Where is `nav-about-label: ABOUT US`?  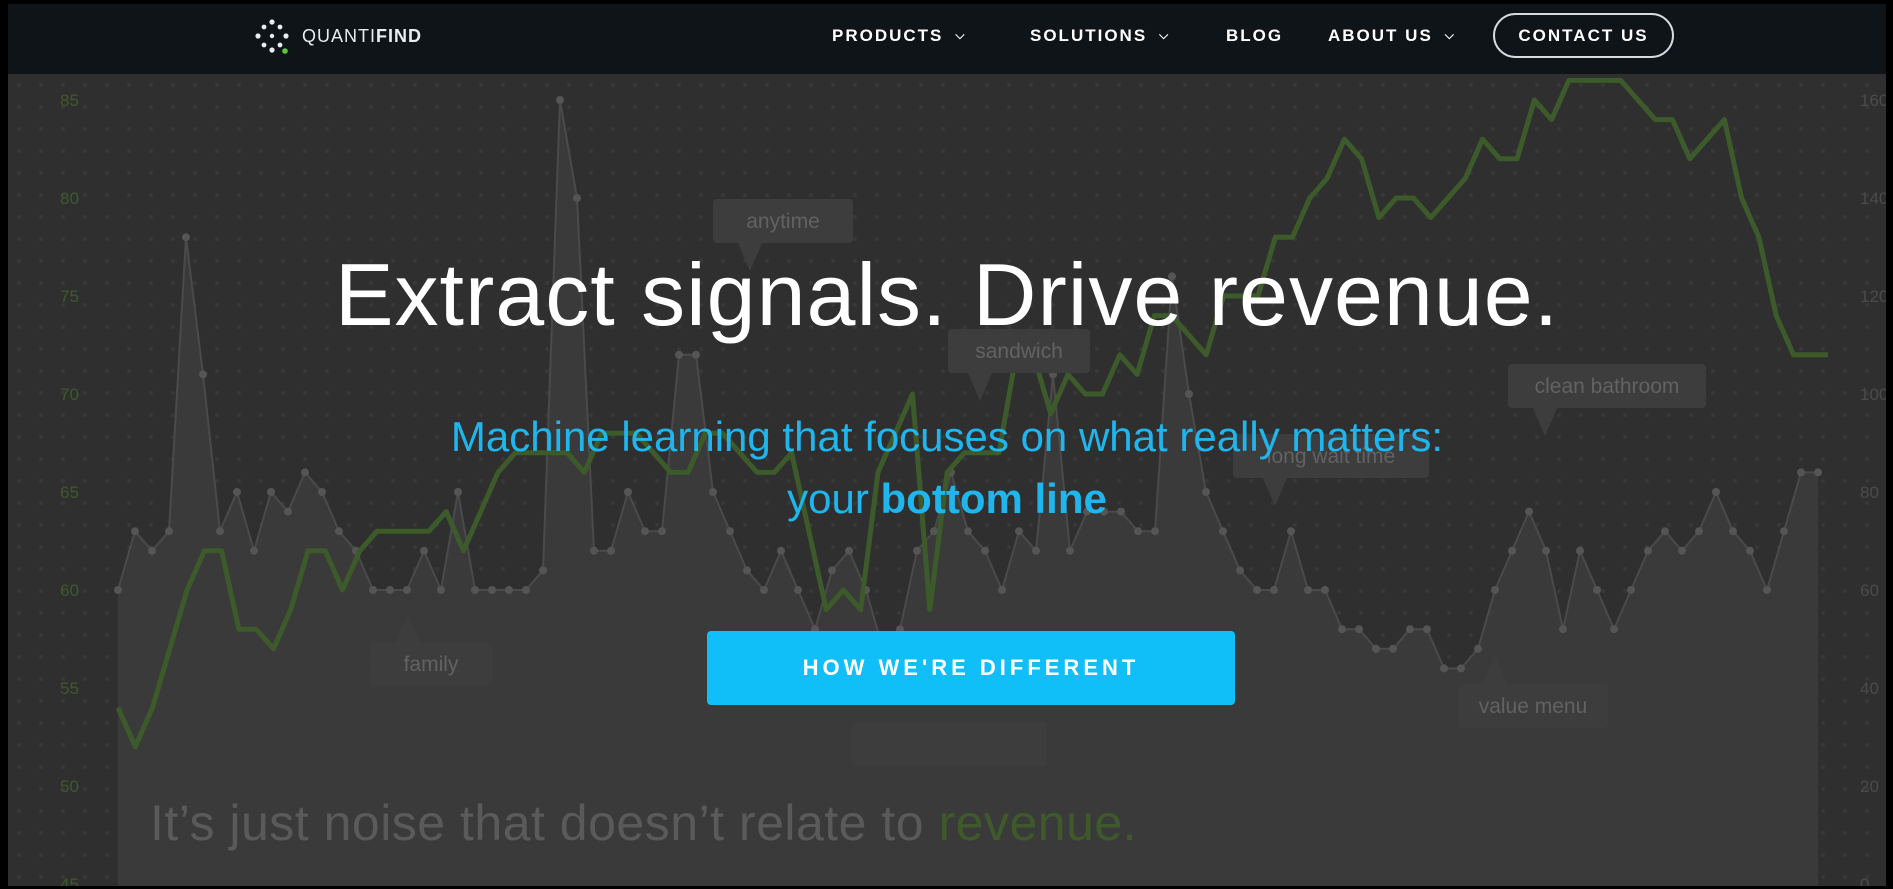 nav-about-label: ABOUT US is located at coordinates (1380, 35).